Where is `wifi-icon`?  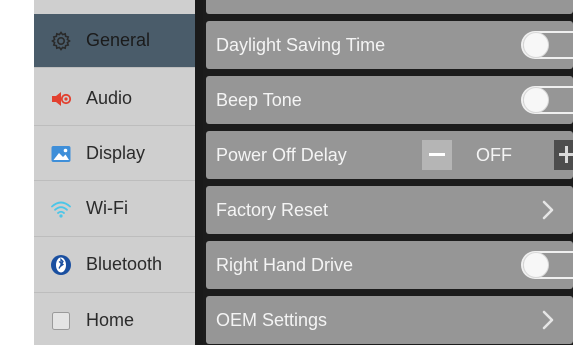
wifi-icon is located at coordinates (61, 209).